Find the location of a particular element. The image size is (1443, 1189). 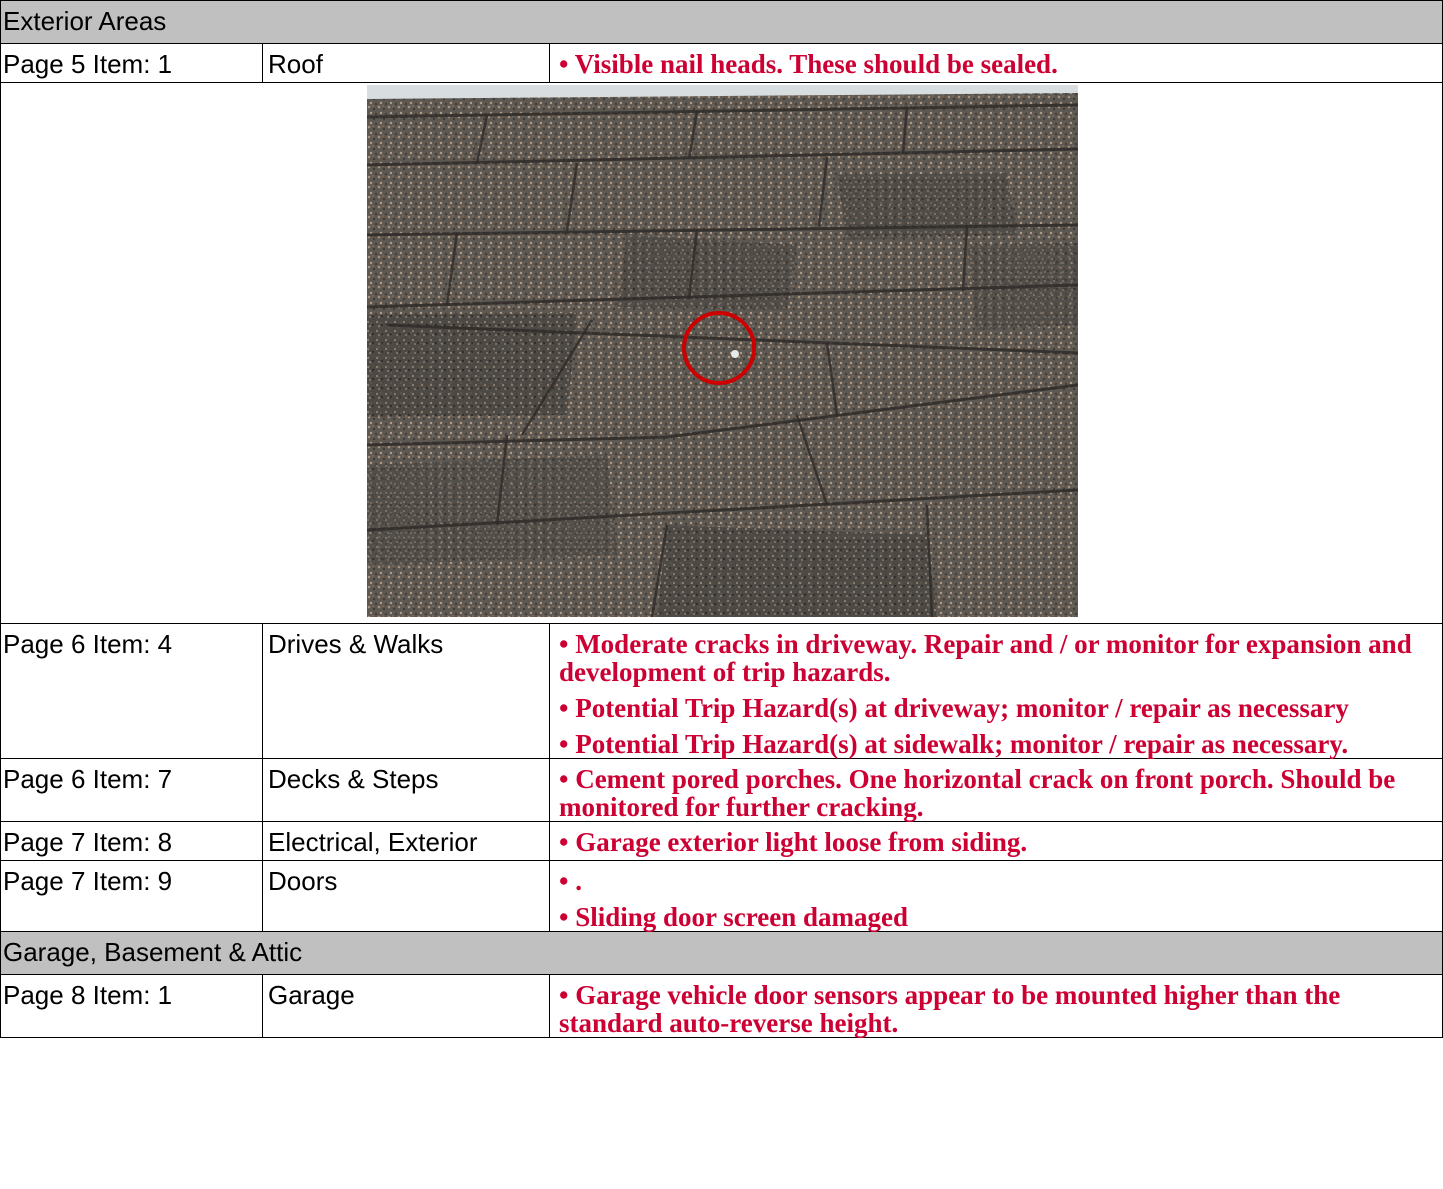

item-page-ref: Page 7 Item: 9 is located at coordinates (131, 896).